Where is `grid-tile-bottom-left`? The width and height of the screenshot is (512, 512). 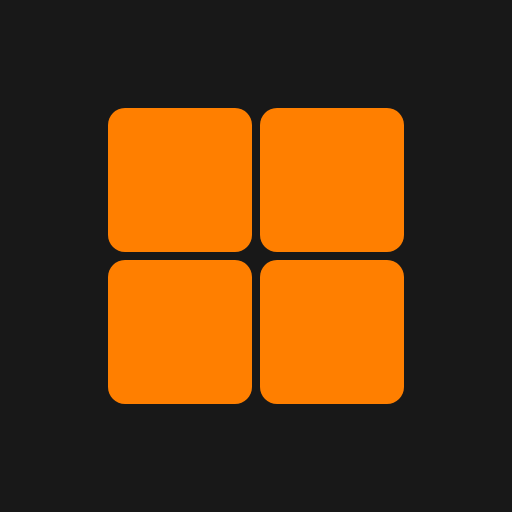
grid-tile-bottom-left is located at coordinates (180, 332).